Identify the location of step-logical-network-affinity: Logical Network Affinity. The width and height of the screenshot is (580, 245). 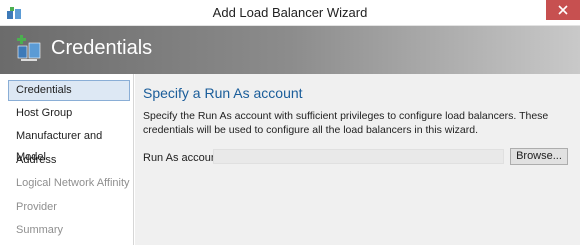
(73, 183).